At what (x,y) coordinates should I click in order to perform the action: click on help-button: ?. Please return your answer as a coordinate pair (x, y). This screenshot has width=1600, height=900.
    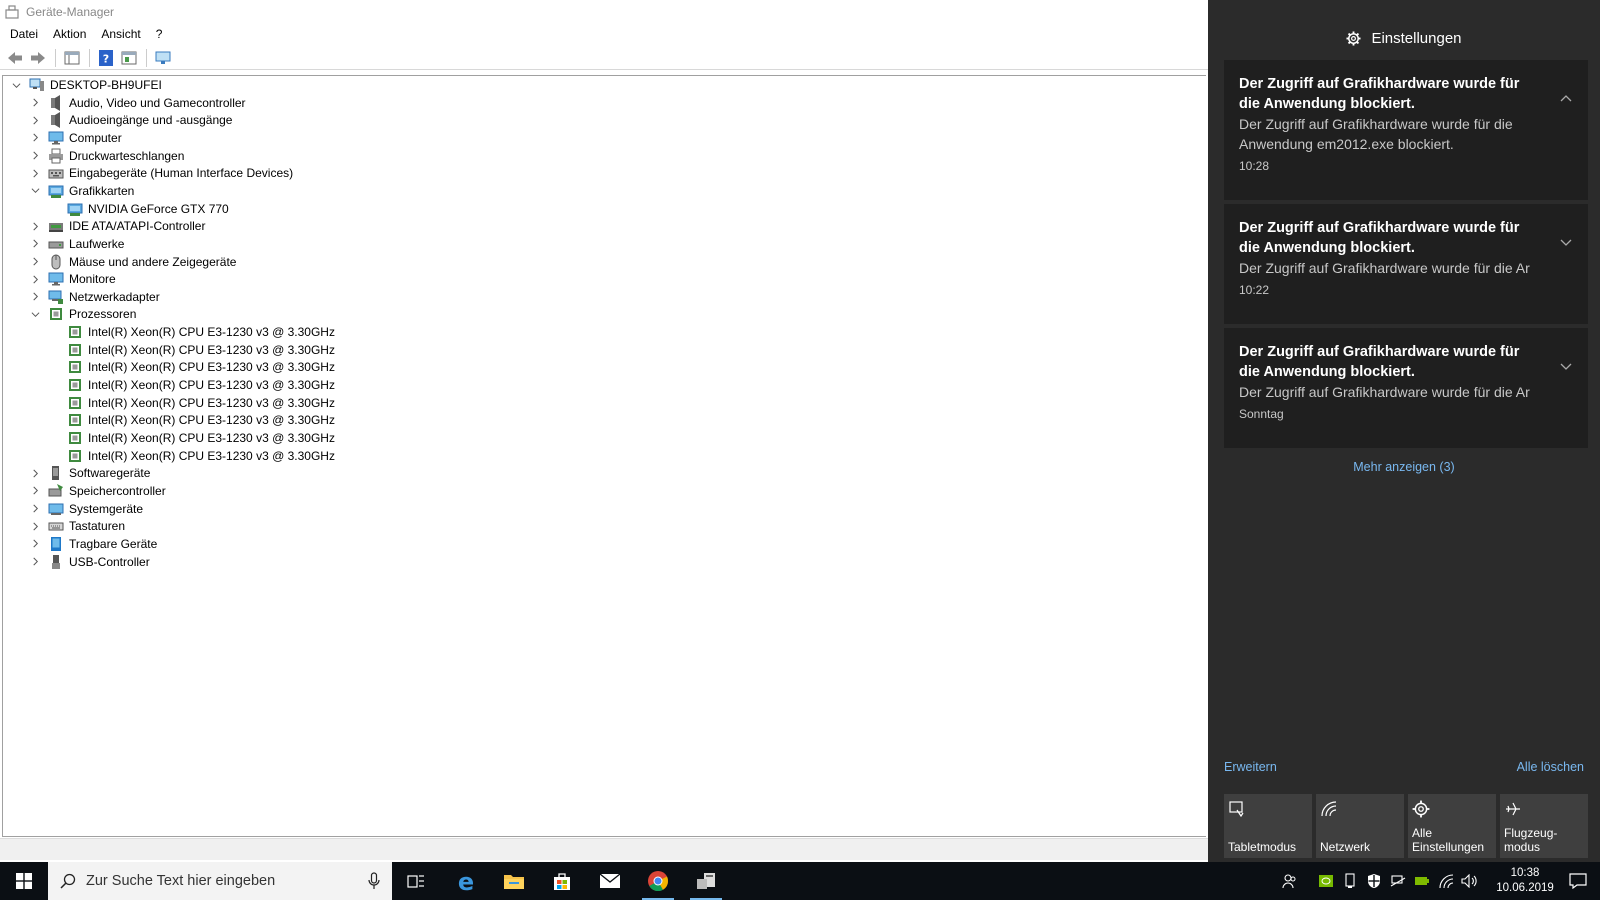
    Looking at the image, I should click on (106, 58).